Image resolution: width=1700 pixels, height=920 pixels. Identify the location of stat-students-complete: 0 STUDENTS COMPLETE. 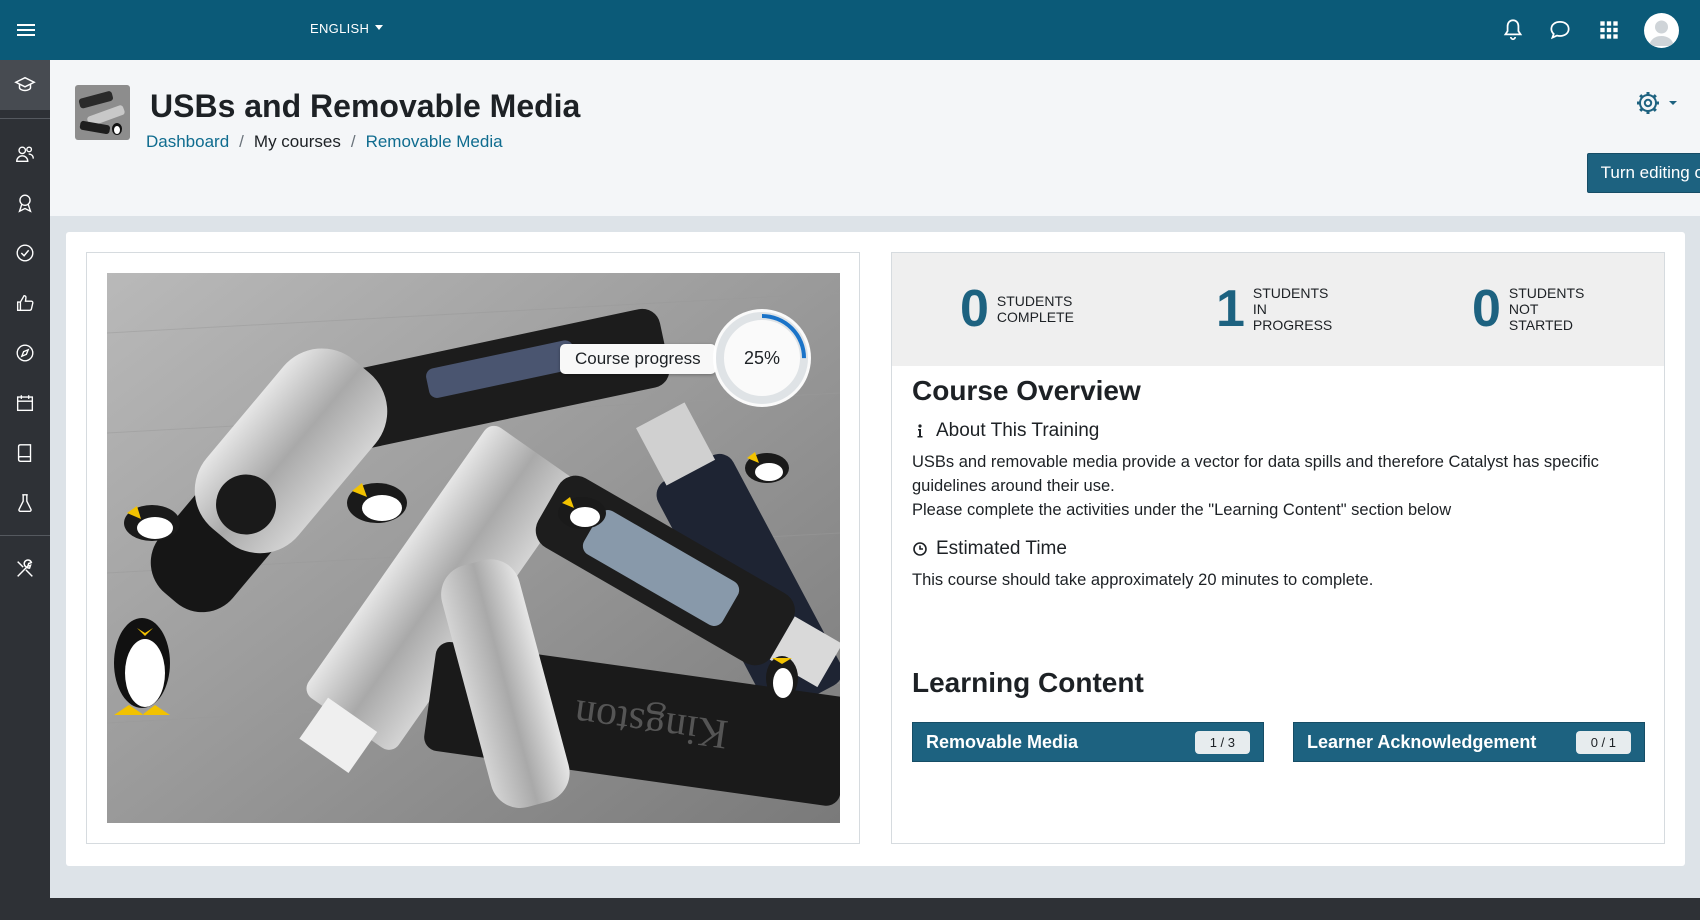
(1017, 309).